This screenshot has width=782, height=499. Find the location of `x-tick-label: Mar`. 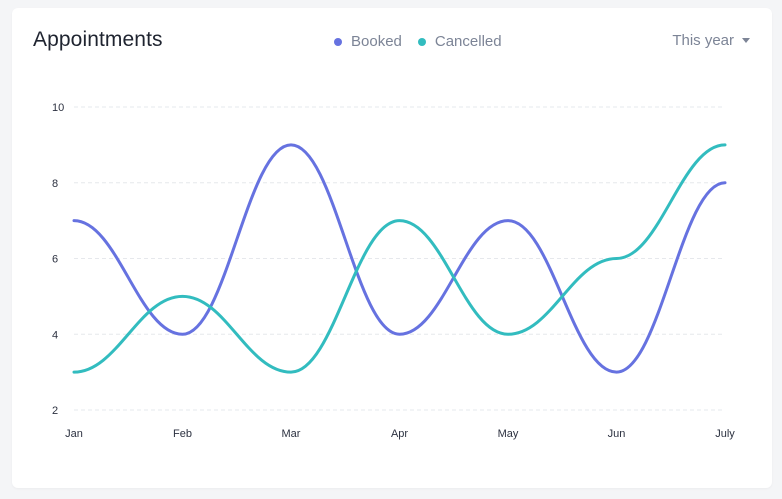

x-tick-label: Mar is located at coordinates (291, 434).